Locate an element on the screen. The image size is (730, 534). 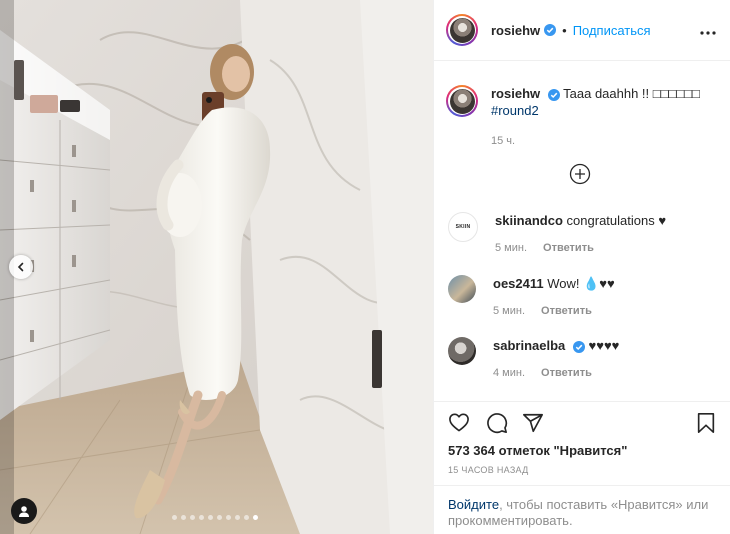
caption-hashtag: #round2 is located at coordinates (601, 110).